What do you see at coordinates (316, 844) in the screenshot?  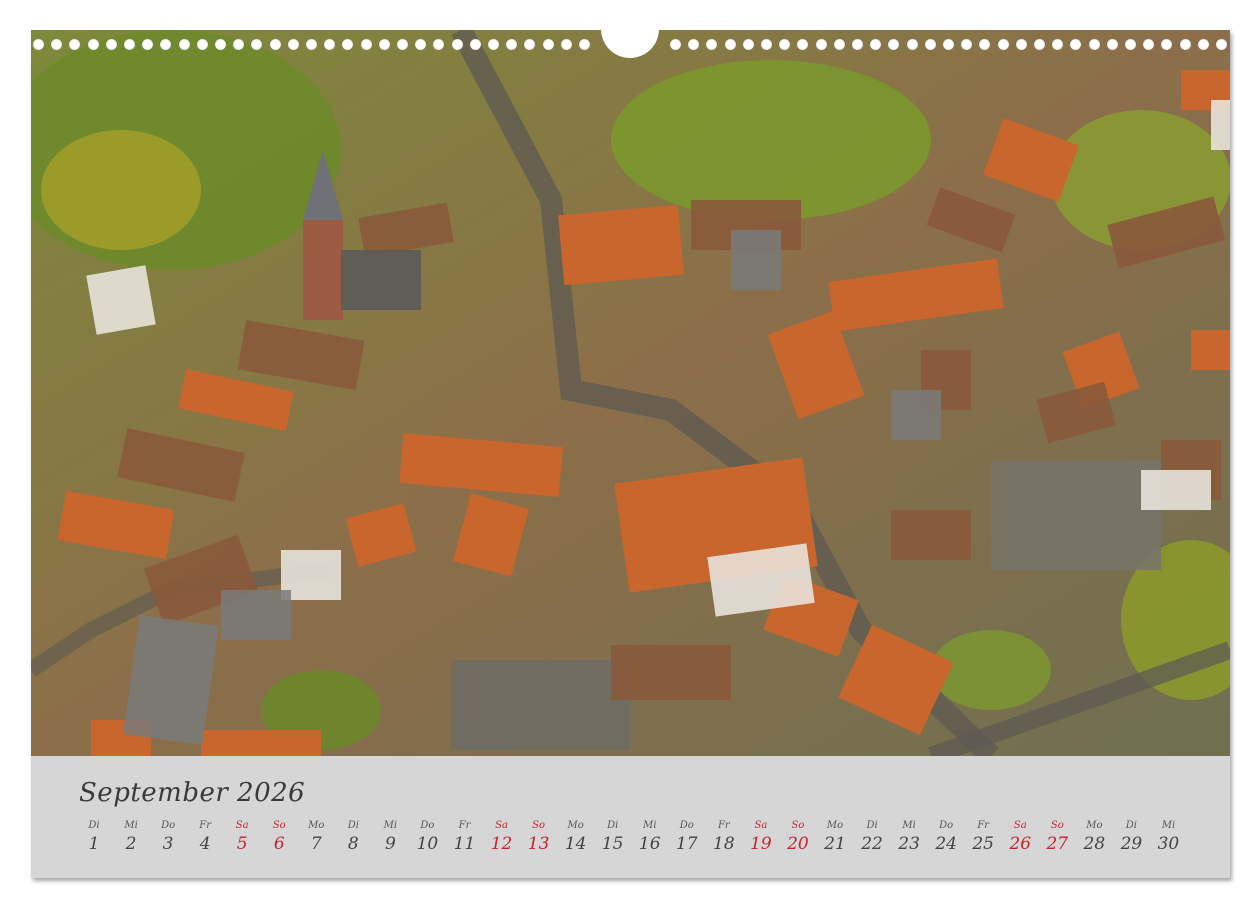 I see `day-number: 7` at bounding box center [316, 844].